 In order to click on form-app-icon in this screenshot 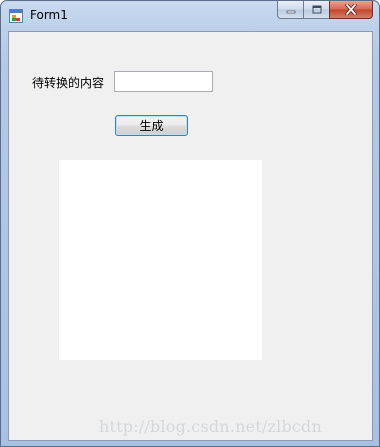, I will do `click(16, 16)`.